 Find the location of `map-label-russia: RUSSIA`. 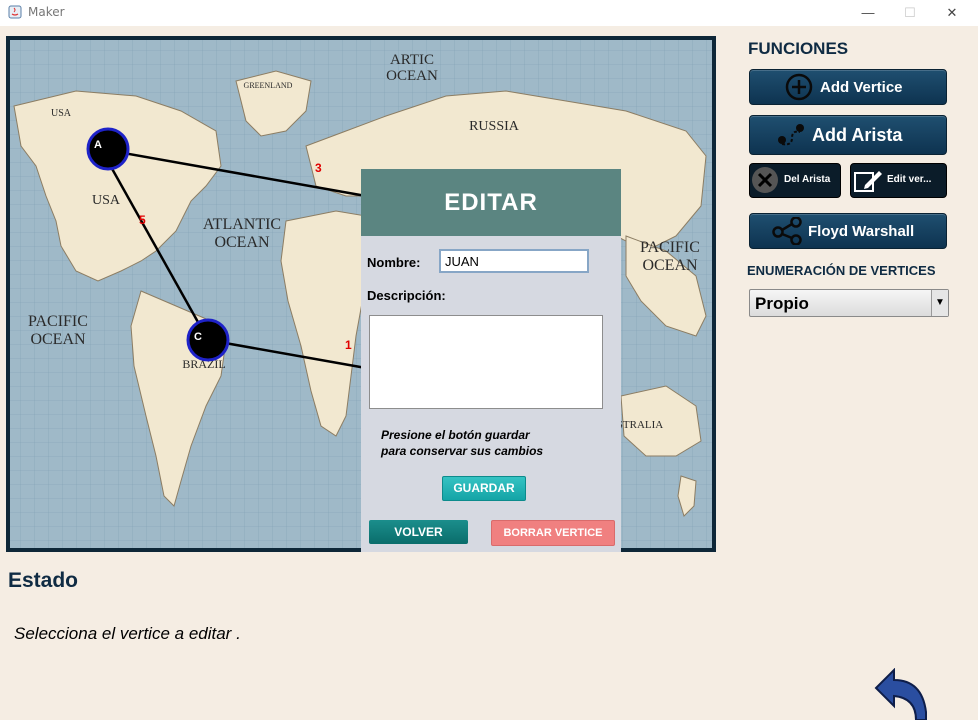

map-label-russia: RUSSIA is located at coordinates (494, 126).